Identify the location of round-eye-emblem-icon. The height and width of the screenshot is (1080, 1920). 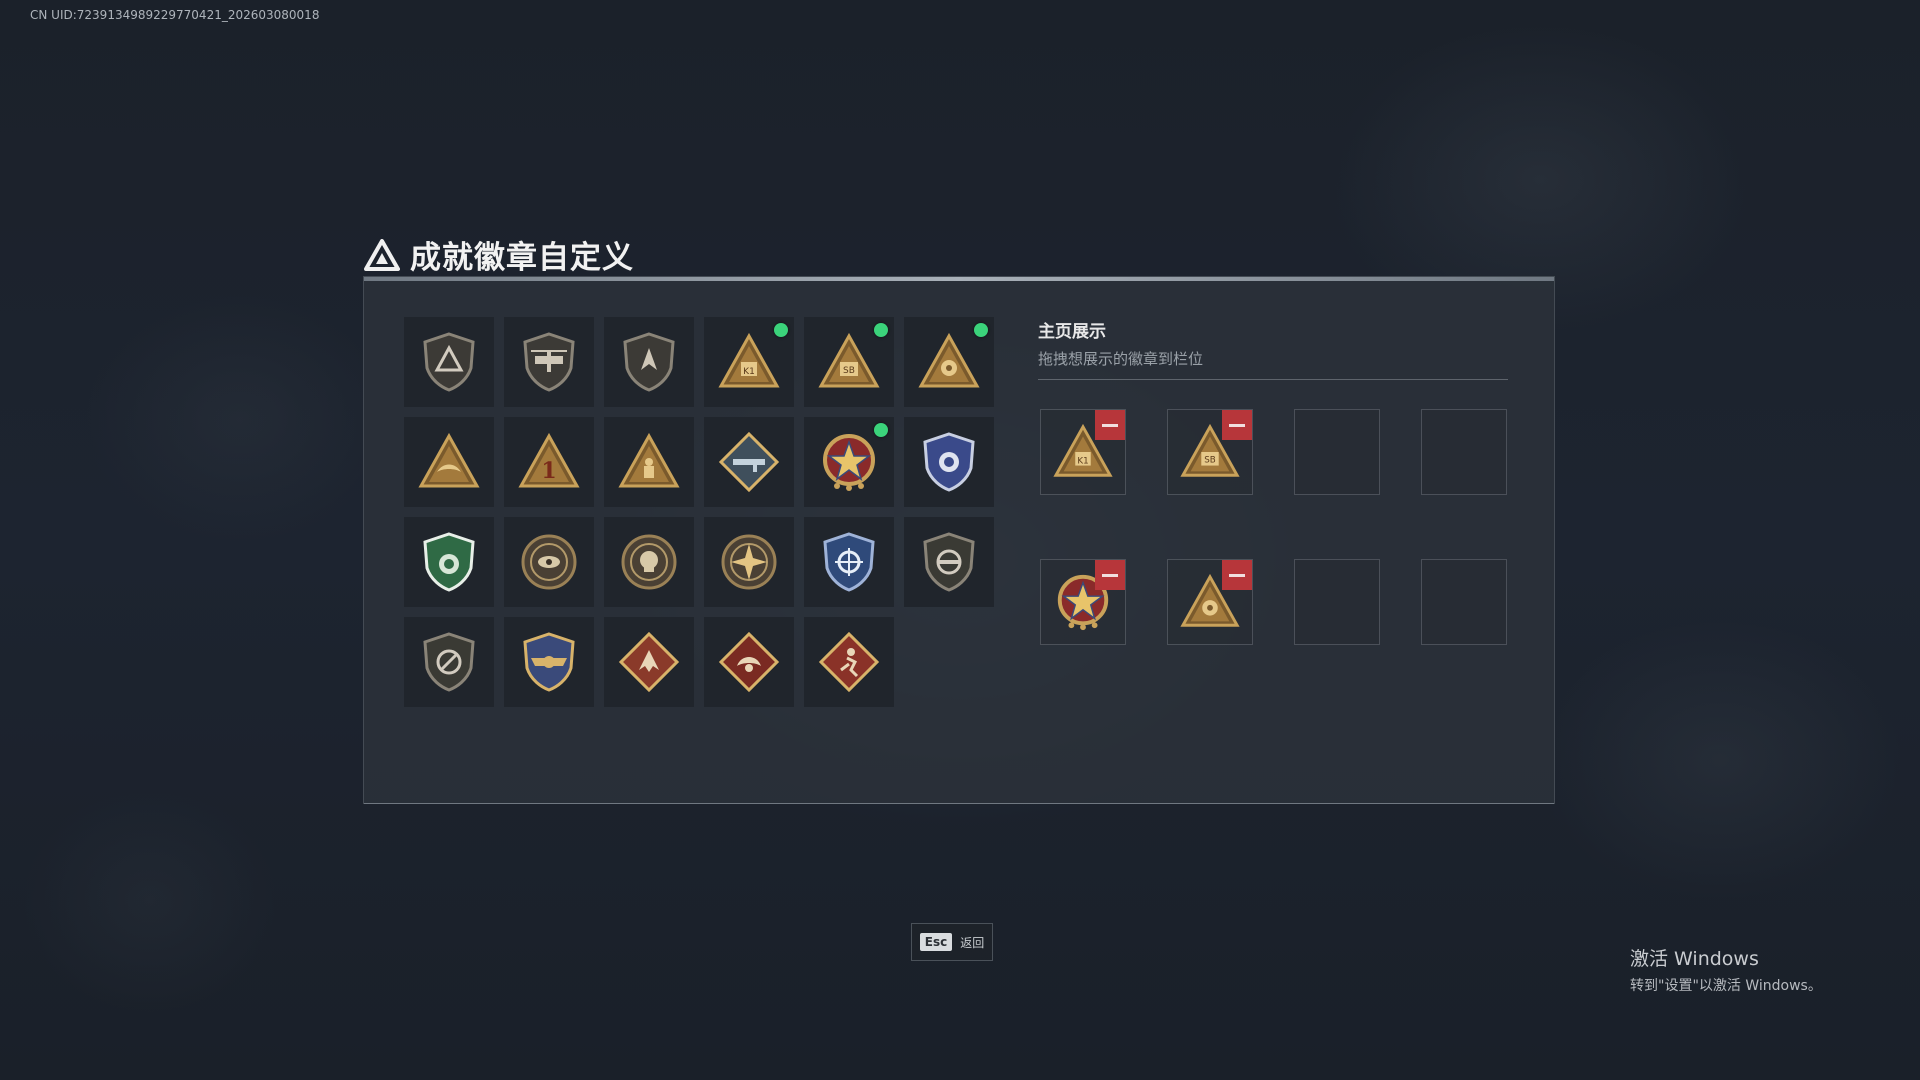
(549, 562).